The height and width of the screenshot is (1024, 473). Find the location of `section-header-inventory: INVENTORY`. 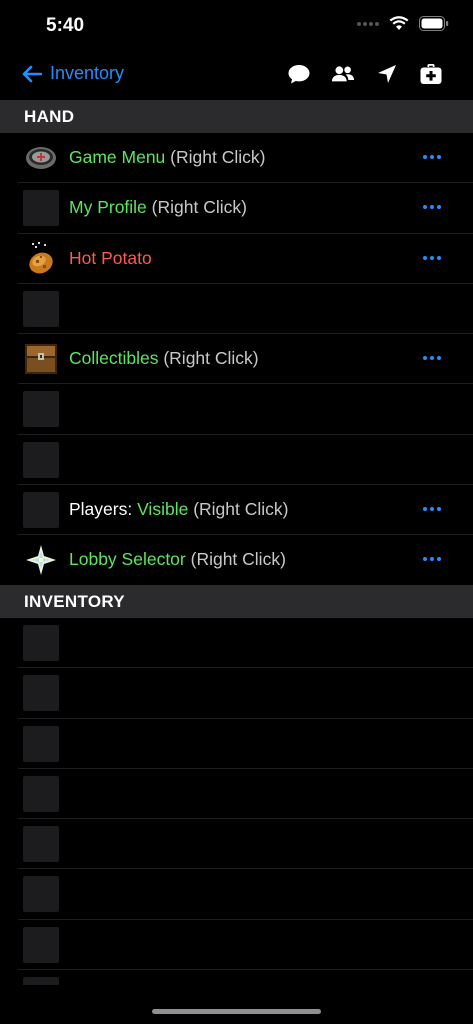

section-header-inventory: INVENTORY is located at coordinates (236, 601).